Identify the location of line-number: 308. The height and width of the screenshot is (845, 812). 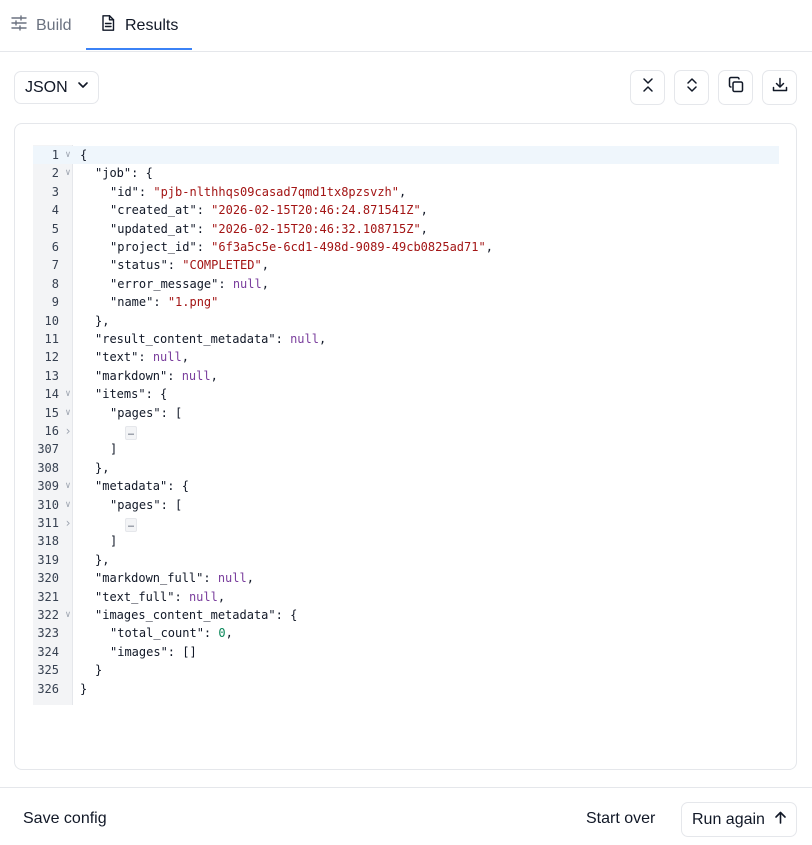
(48, 467).